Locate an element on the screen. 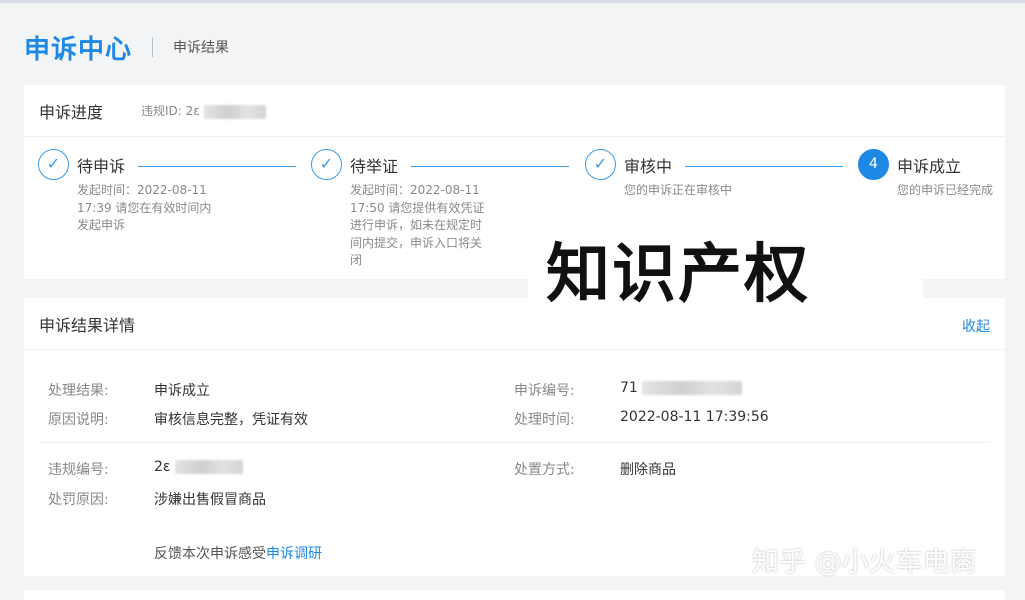 Image resolution: width=1025 pixels, height=600 pixels. survey-link: 申诉调研 is located at coordinates (294, 554).